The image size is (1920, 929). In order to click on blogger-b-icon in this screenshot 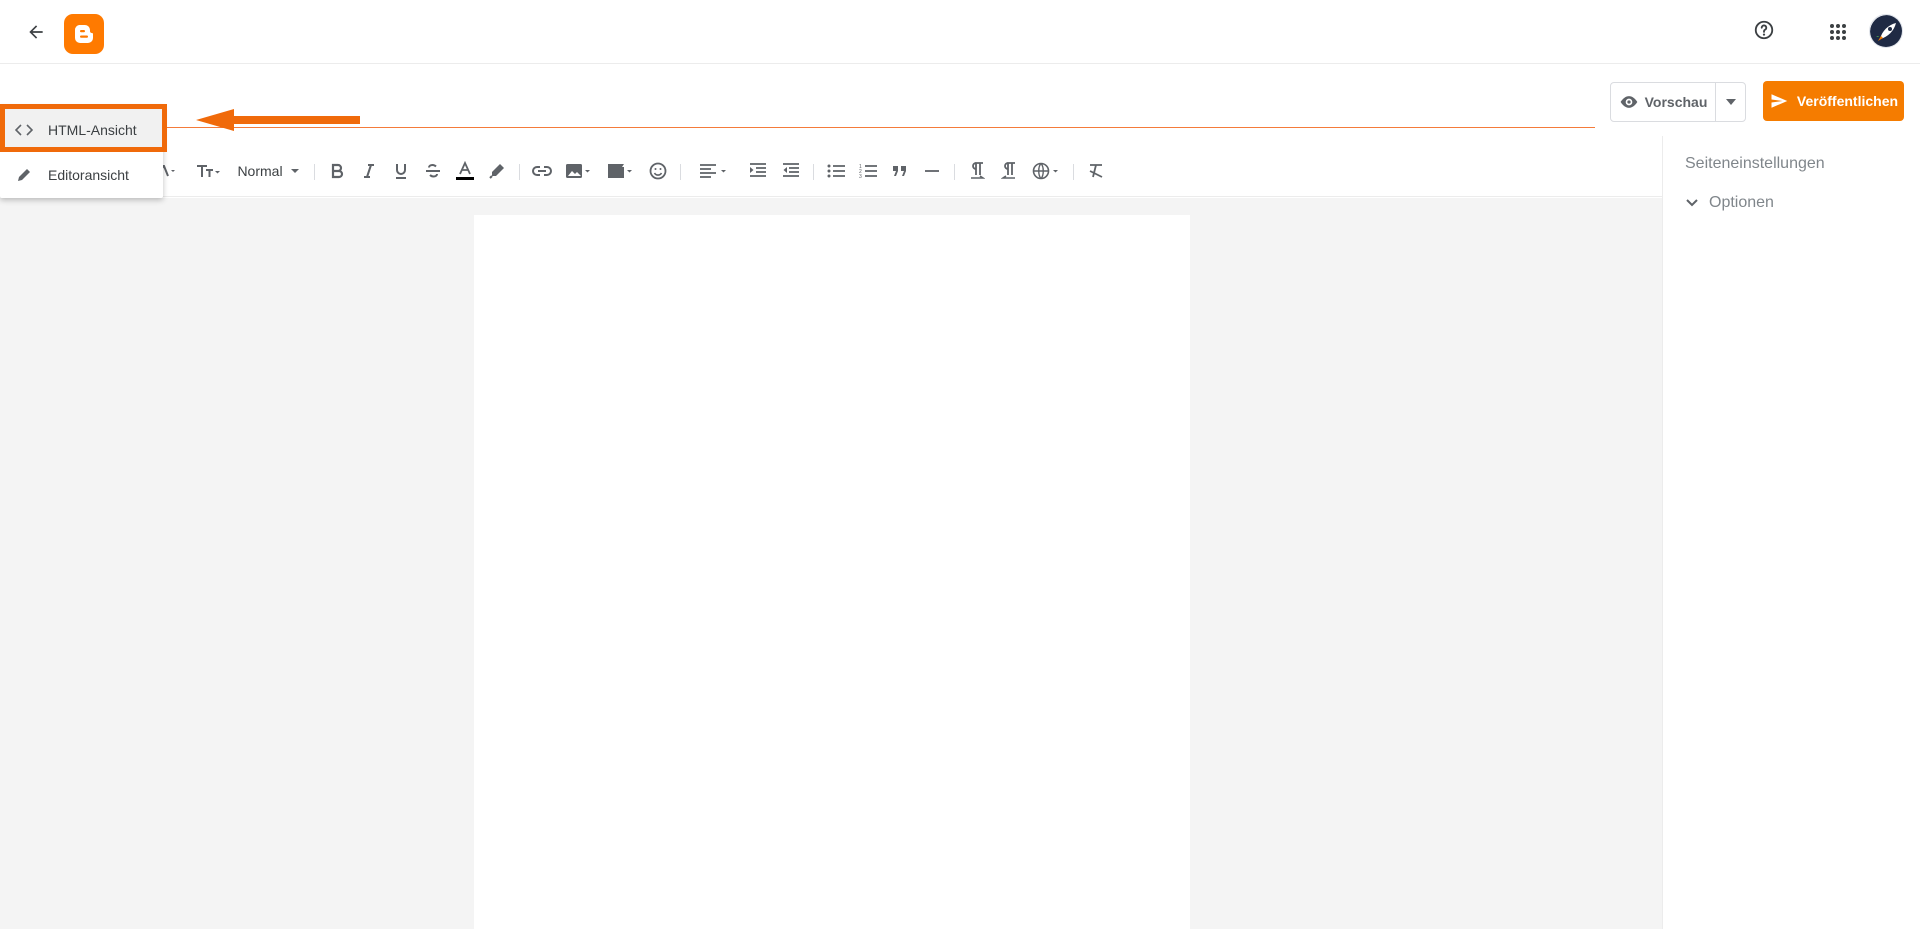, I will do `click(83, 34)`.